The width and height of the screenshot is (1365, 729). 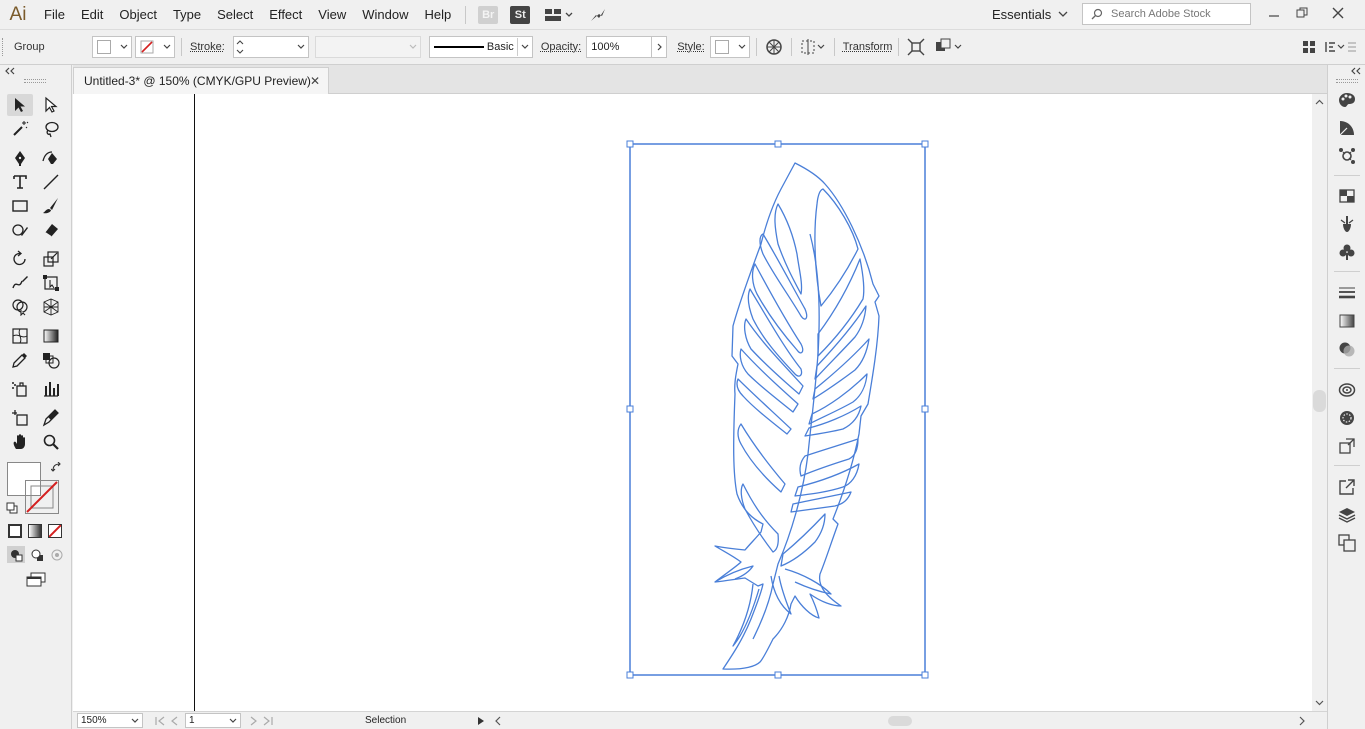 I want to click on asset-export-icon, so click(x=1347, y=446).